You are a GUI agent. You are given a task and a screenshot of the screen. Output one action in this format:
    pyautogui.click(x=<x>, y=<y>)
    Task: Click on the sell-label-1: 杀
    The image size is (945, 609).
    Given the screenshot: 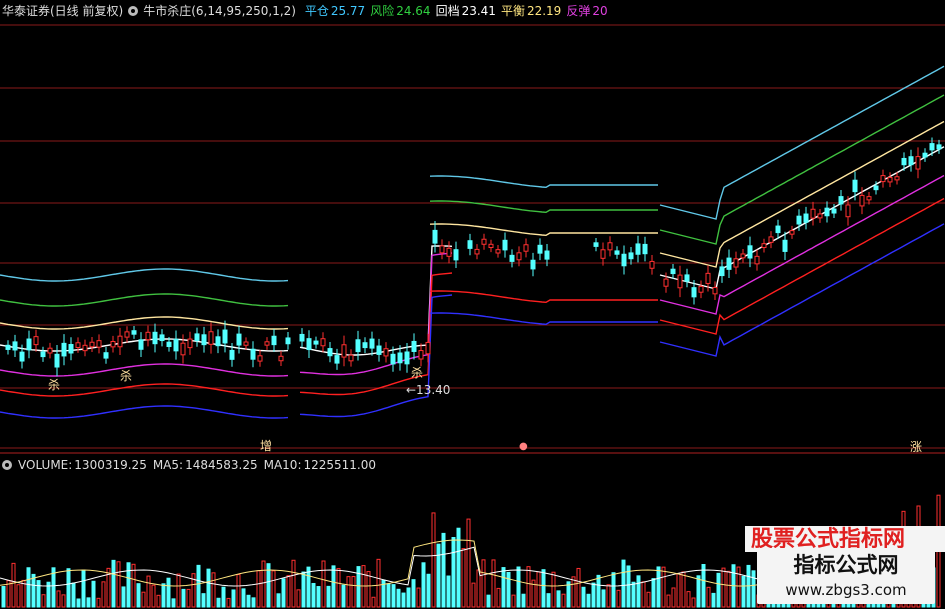 What is the action you would take?
    pyautogui.click(x=54, y=385)
    